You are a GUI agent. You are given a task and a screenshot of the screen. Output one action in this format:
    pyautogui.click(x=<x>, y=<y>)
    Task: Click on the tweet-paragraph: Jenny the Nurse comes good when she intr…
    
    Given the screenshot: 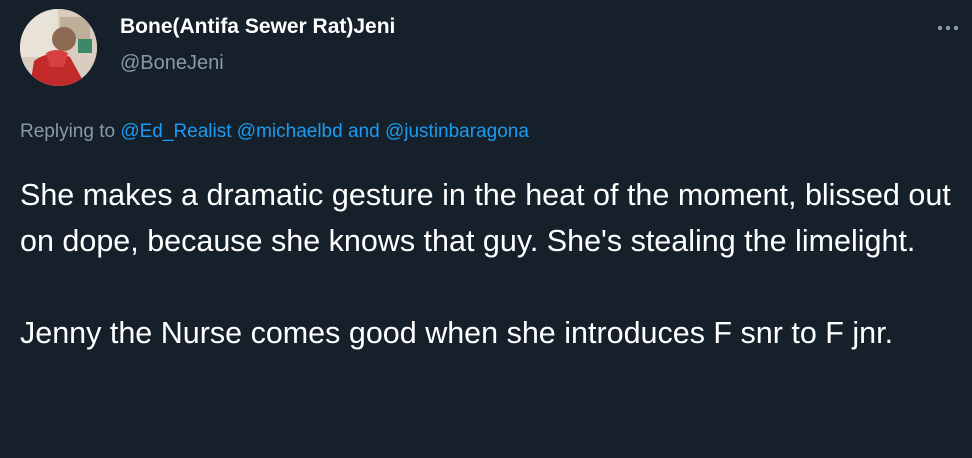 What is the action you would take?
    pyautogui.click(x=457, y=333)
    